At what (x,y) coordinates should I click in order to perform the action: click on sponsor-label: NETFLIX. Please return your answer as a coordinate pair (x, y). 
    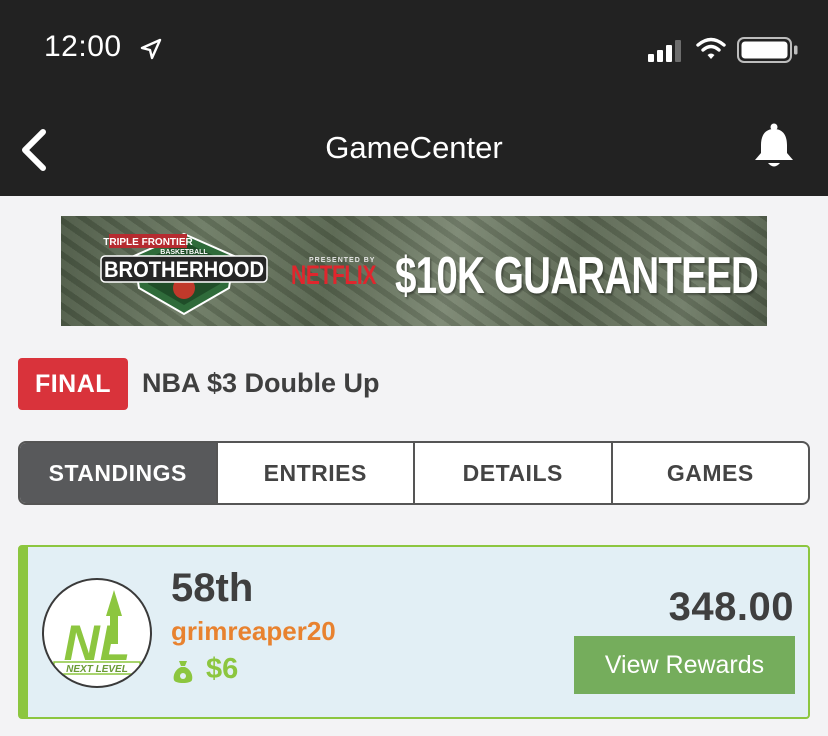
    Looking at the image, I should click on (334, 275).